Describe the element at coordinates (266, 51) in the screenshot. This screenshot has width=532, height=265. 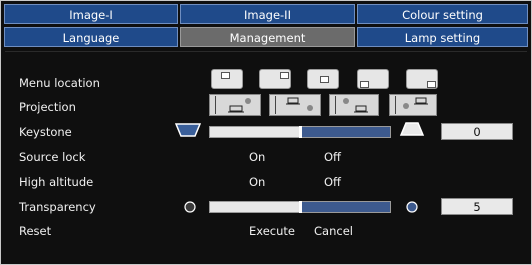
I see `header-divider` at that location.